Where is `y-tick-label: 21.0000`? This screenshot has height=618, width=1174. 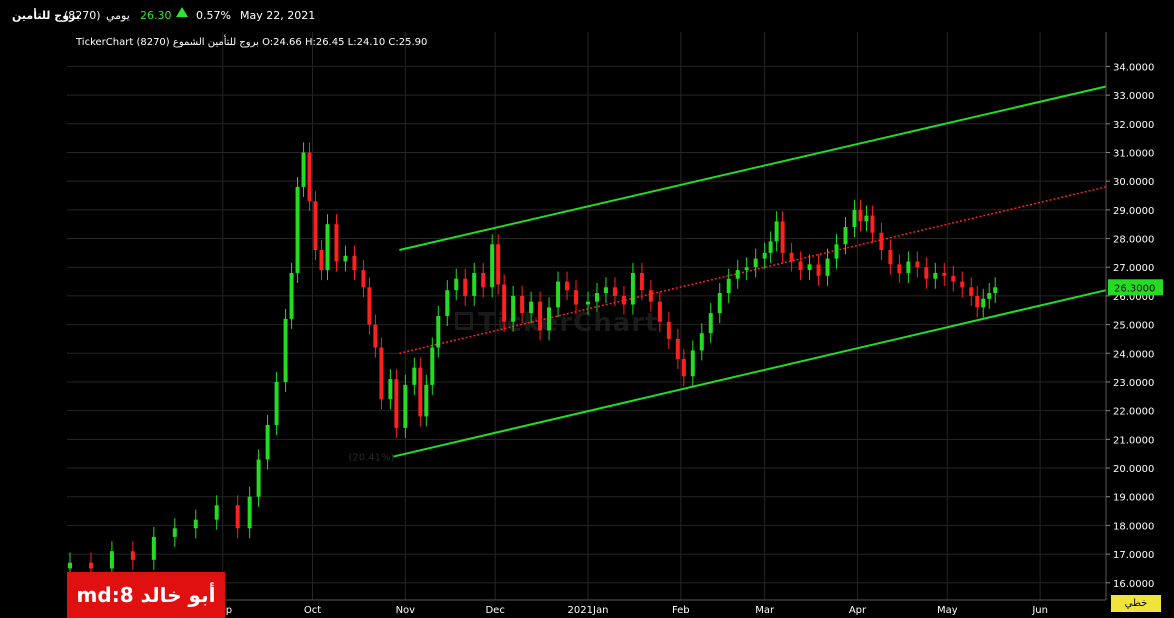
y-tick-label: 21.0000 is located at coordinates (1133, 440).